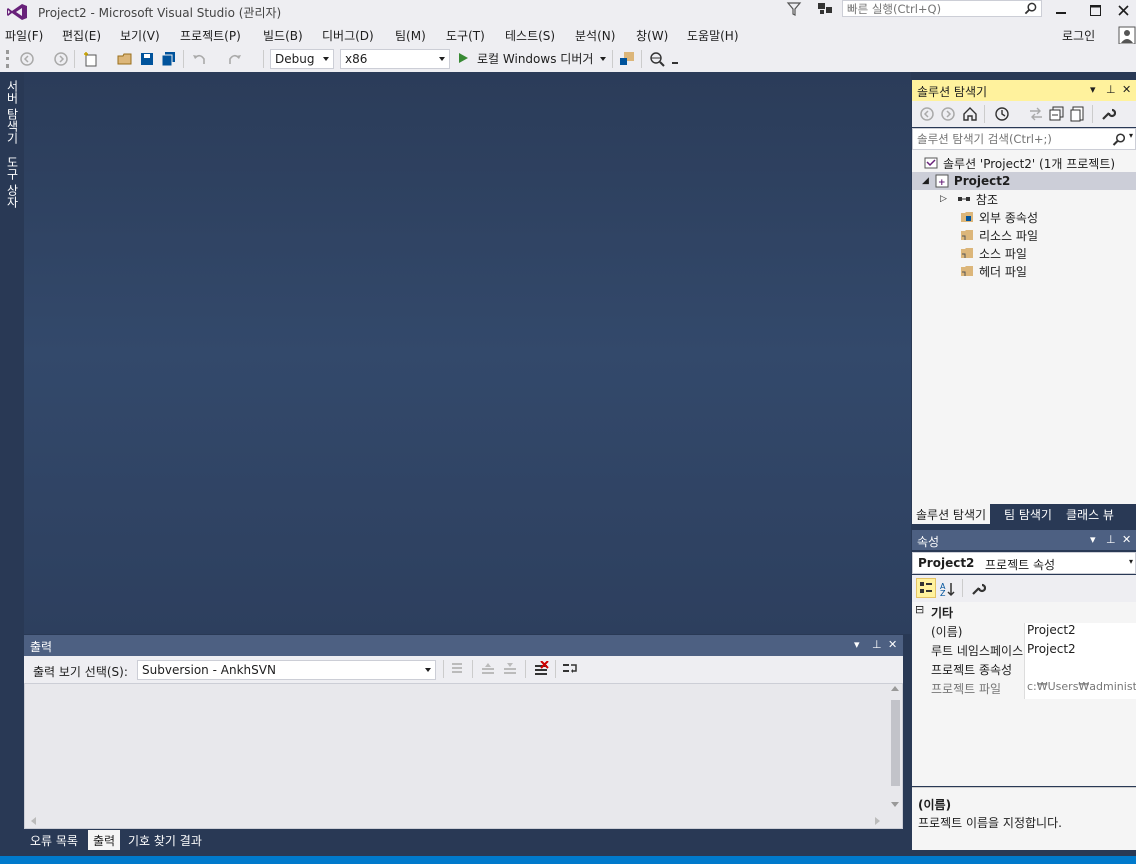  I want to click on solution-explorer-search-box: ▾, so click(1024, 139).